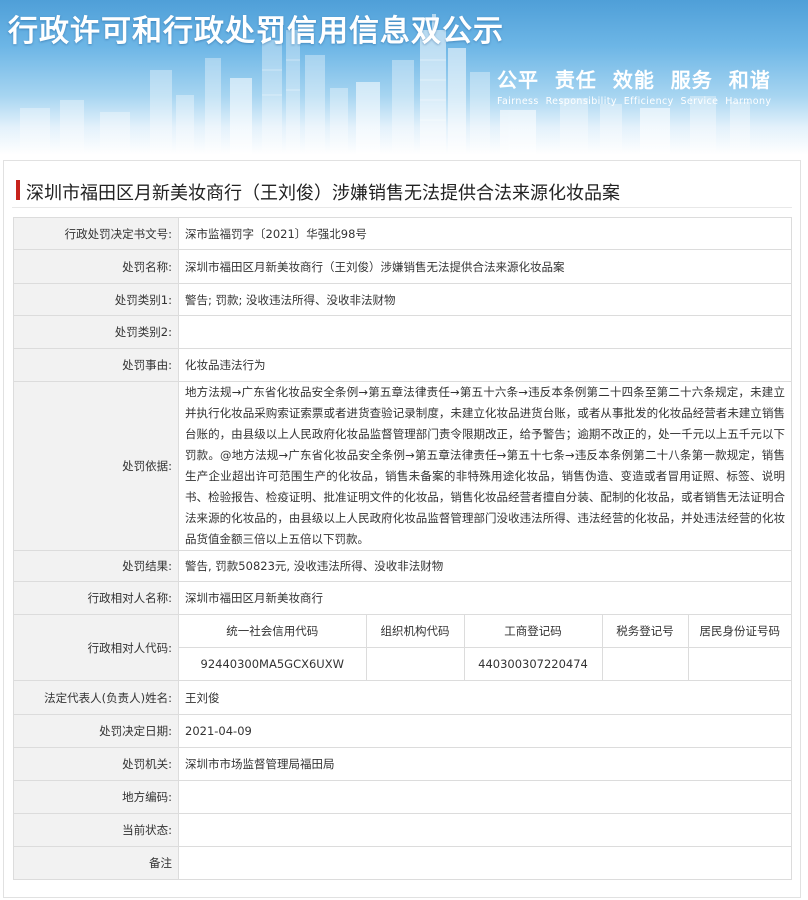 The image size is (808, 900). I want to click on codes-value-credit-code: 92440300MA5GCX6UXW, so click(273, 663).